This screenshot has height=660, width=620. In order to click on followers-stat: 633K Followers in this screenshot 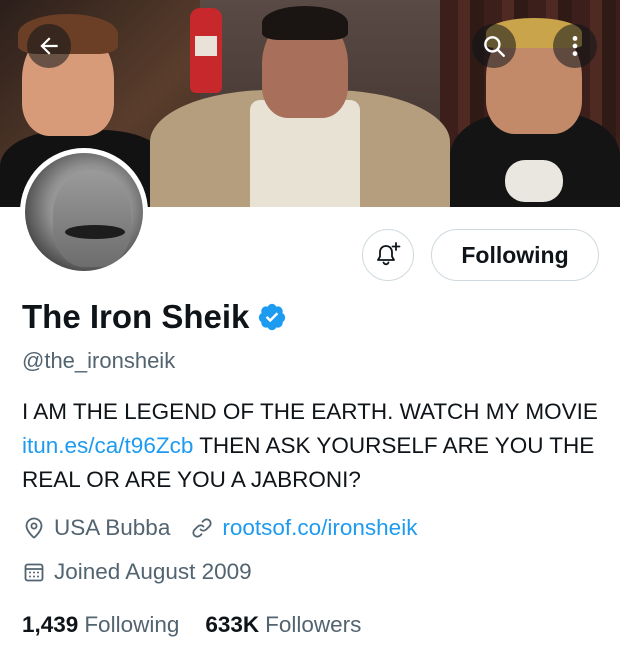, I will do `click(283, 625)`.